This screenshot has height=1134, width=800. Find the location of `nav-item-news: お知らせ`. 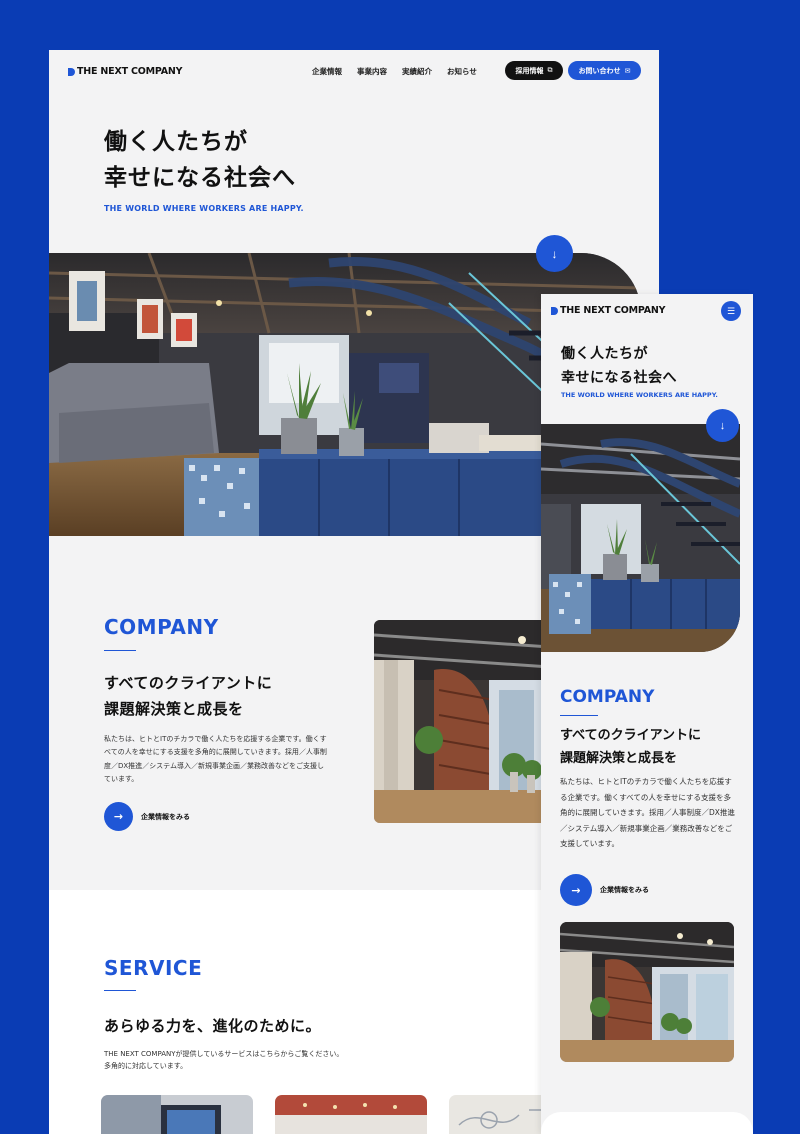

nav-item-news: お知らせ is located at coordinates (462, 71).